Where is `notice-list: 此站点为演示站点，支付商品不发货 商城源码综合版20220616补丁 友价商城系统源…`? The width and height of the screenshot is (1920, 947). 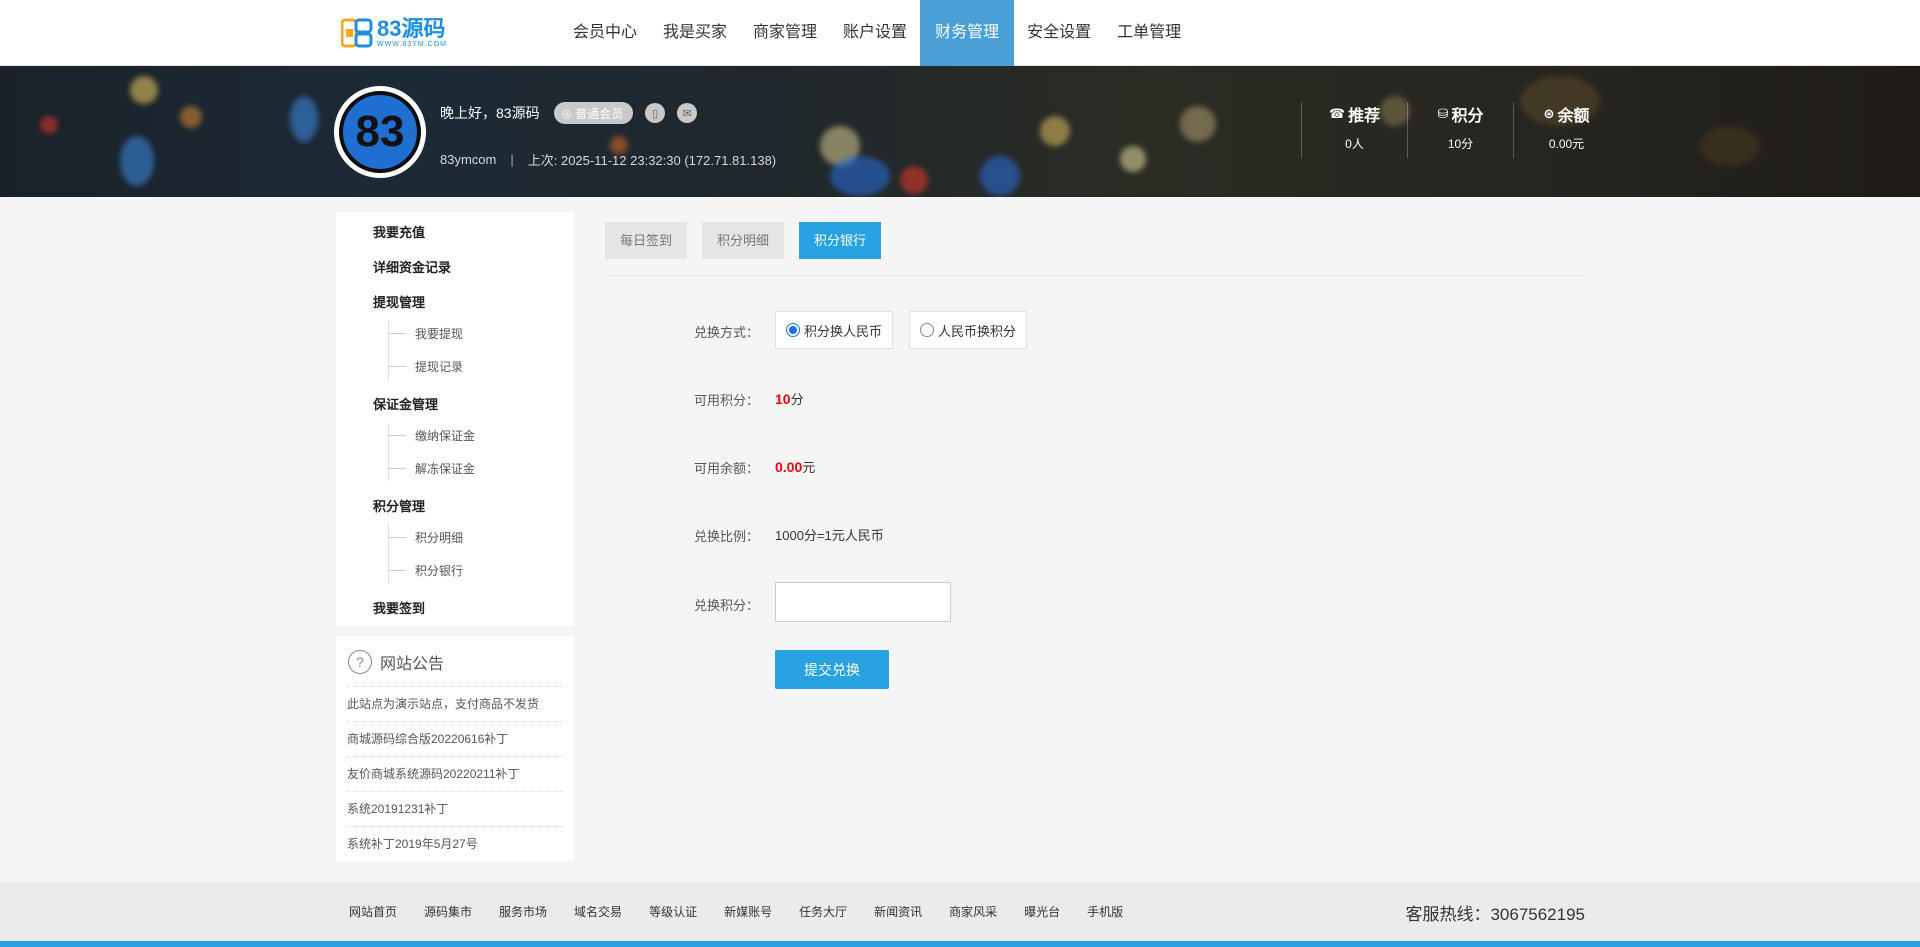 notice-list: 此站点为演示站点，支付商品不发货 商城源码综合版20220616补丁 友价商城系统源… is located at coordinates (455, 773).